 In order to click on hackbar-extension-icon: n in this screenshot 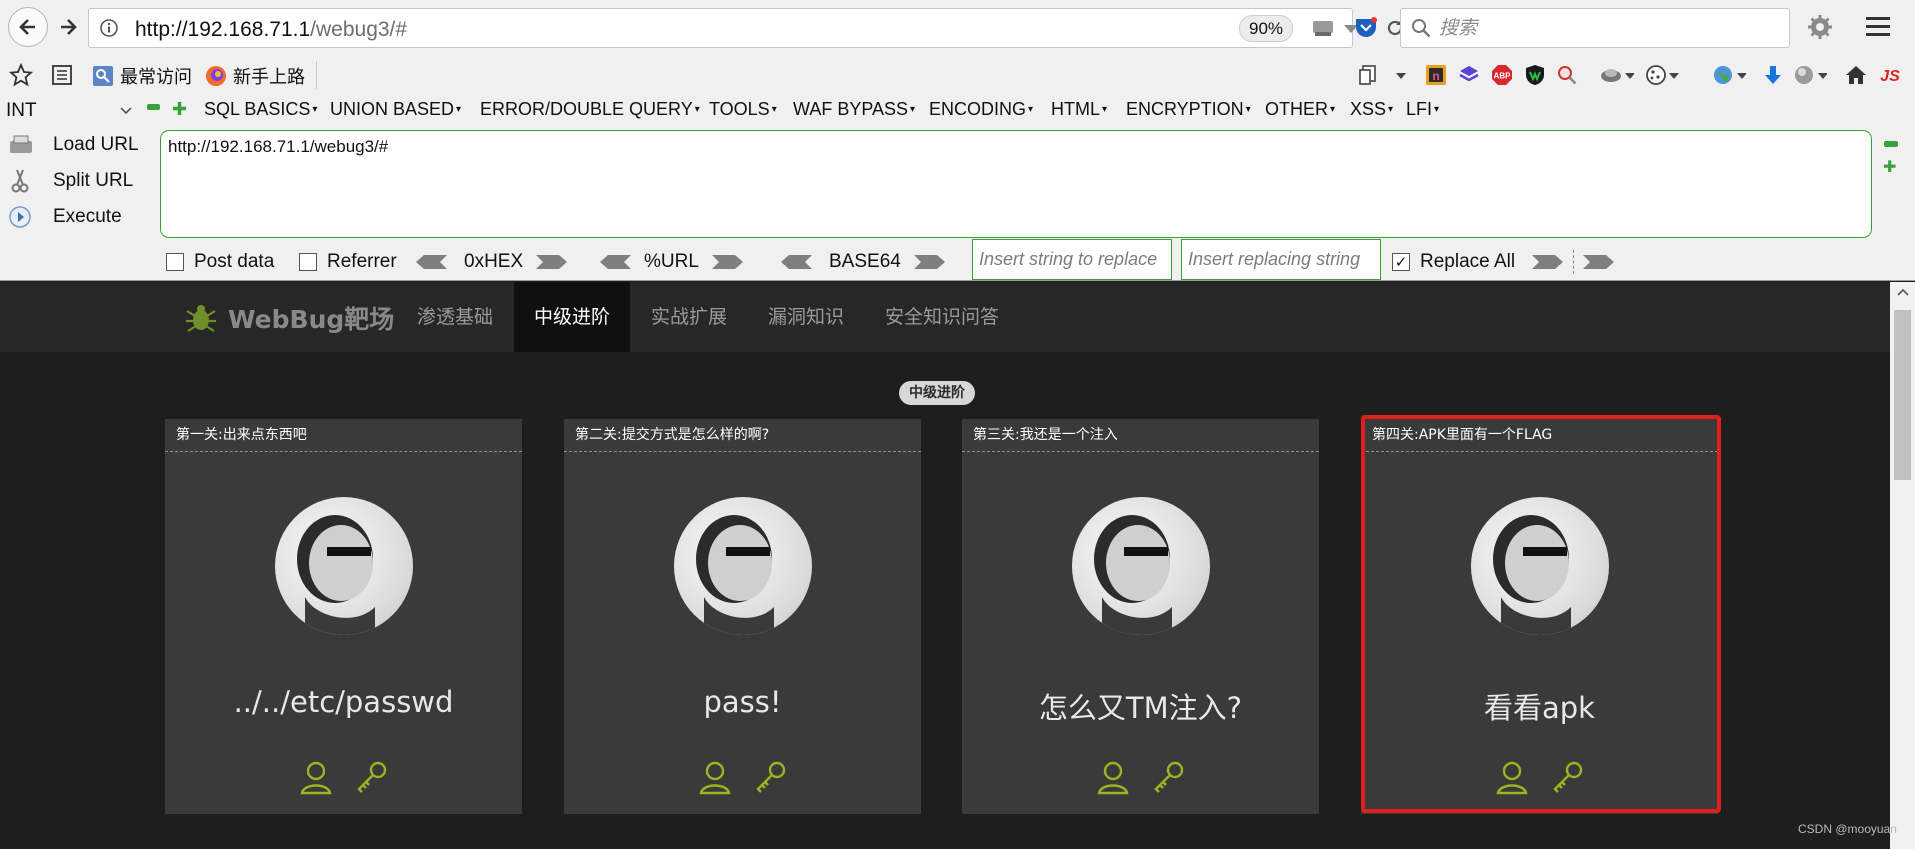, I will do `click(1436, 75)`.